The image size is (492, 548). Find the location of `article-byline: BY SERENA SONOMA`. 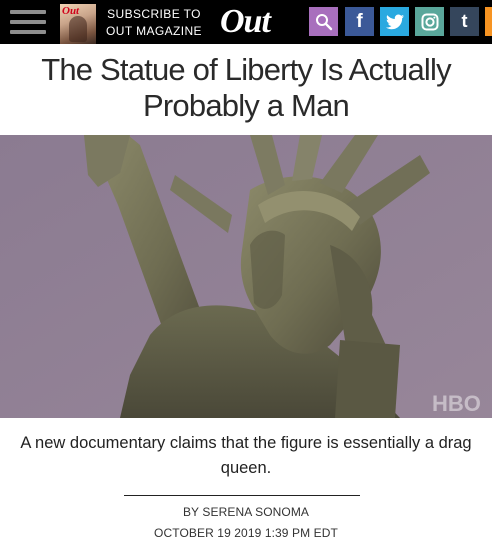

article-byline: BY SERENA SONOMA is located at coordinates (246, 512).